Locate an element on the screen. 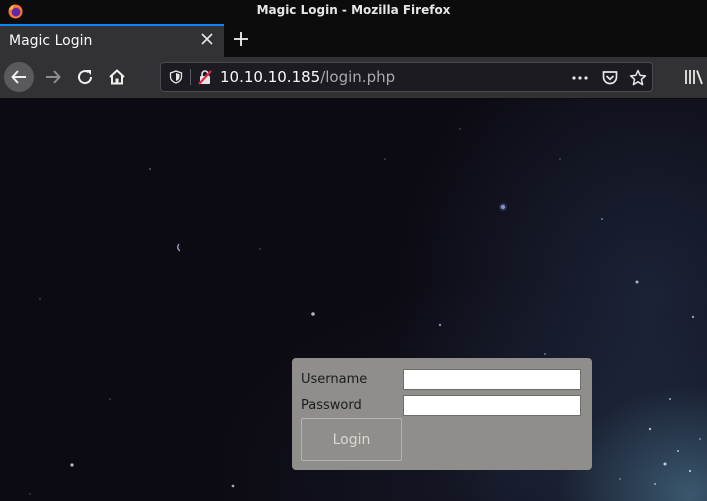 Image resolution: width=707 pixels, height=501 pixels. forward-arrow-icon is located at coordinates (53, 77).